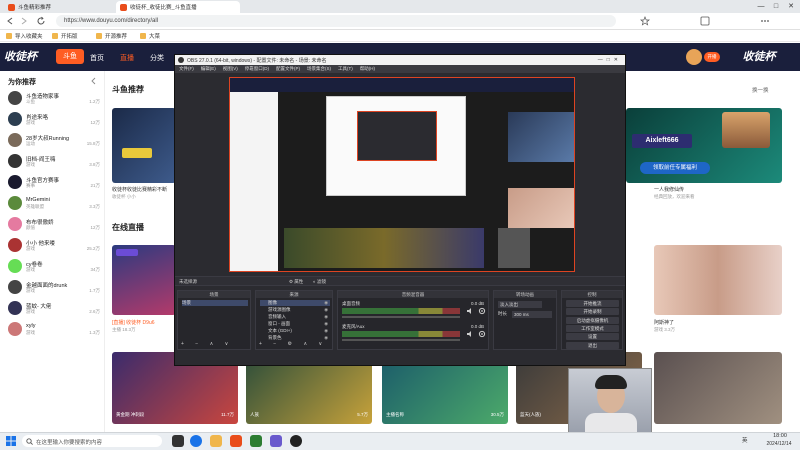 Image resolution: width=800 pixels, height=450 pixels. Describe the element at coordinates (257, 68) in the screenshot. I see `obs-menu-item: 停靠窗口(D)` at that location.